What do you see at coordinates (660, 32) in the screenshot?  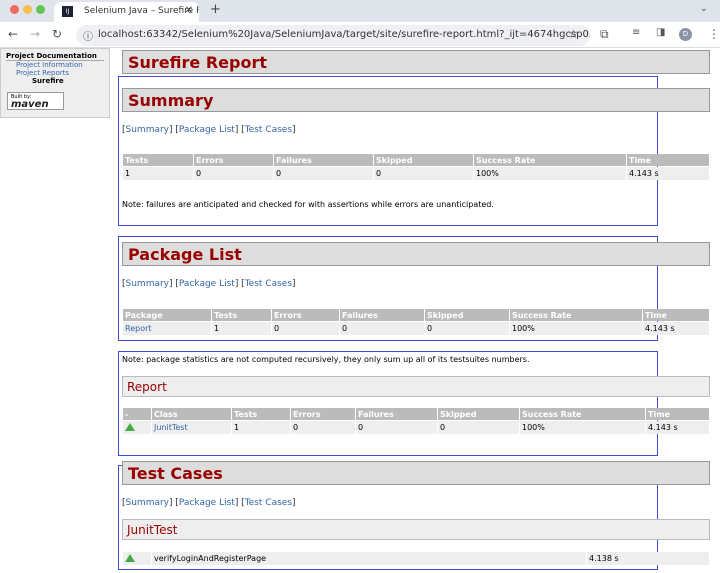 I see `side-panel-icon: ◨` at bounding box center [660, 32].